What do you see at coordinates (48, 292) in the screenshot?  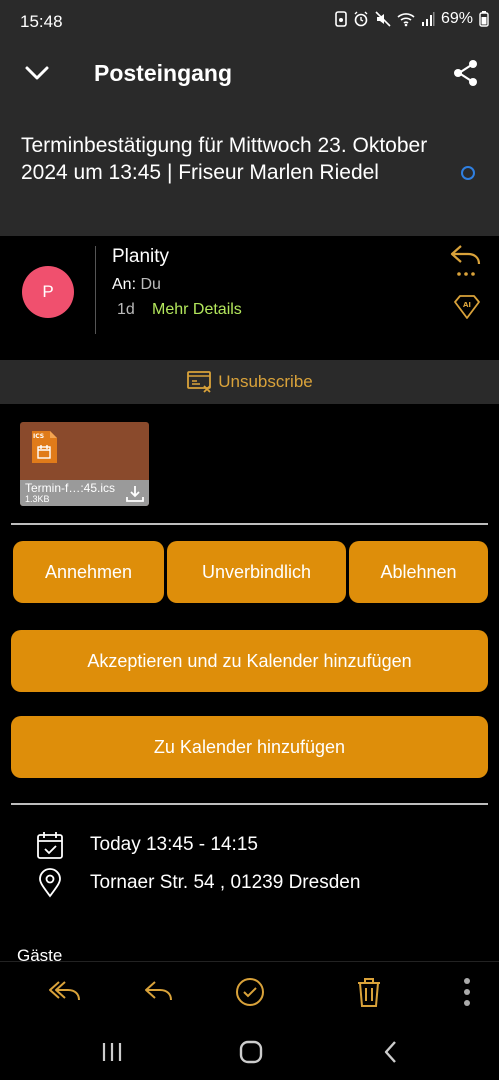 I see `avatar: P` at bounding box center [48, 292].